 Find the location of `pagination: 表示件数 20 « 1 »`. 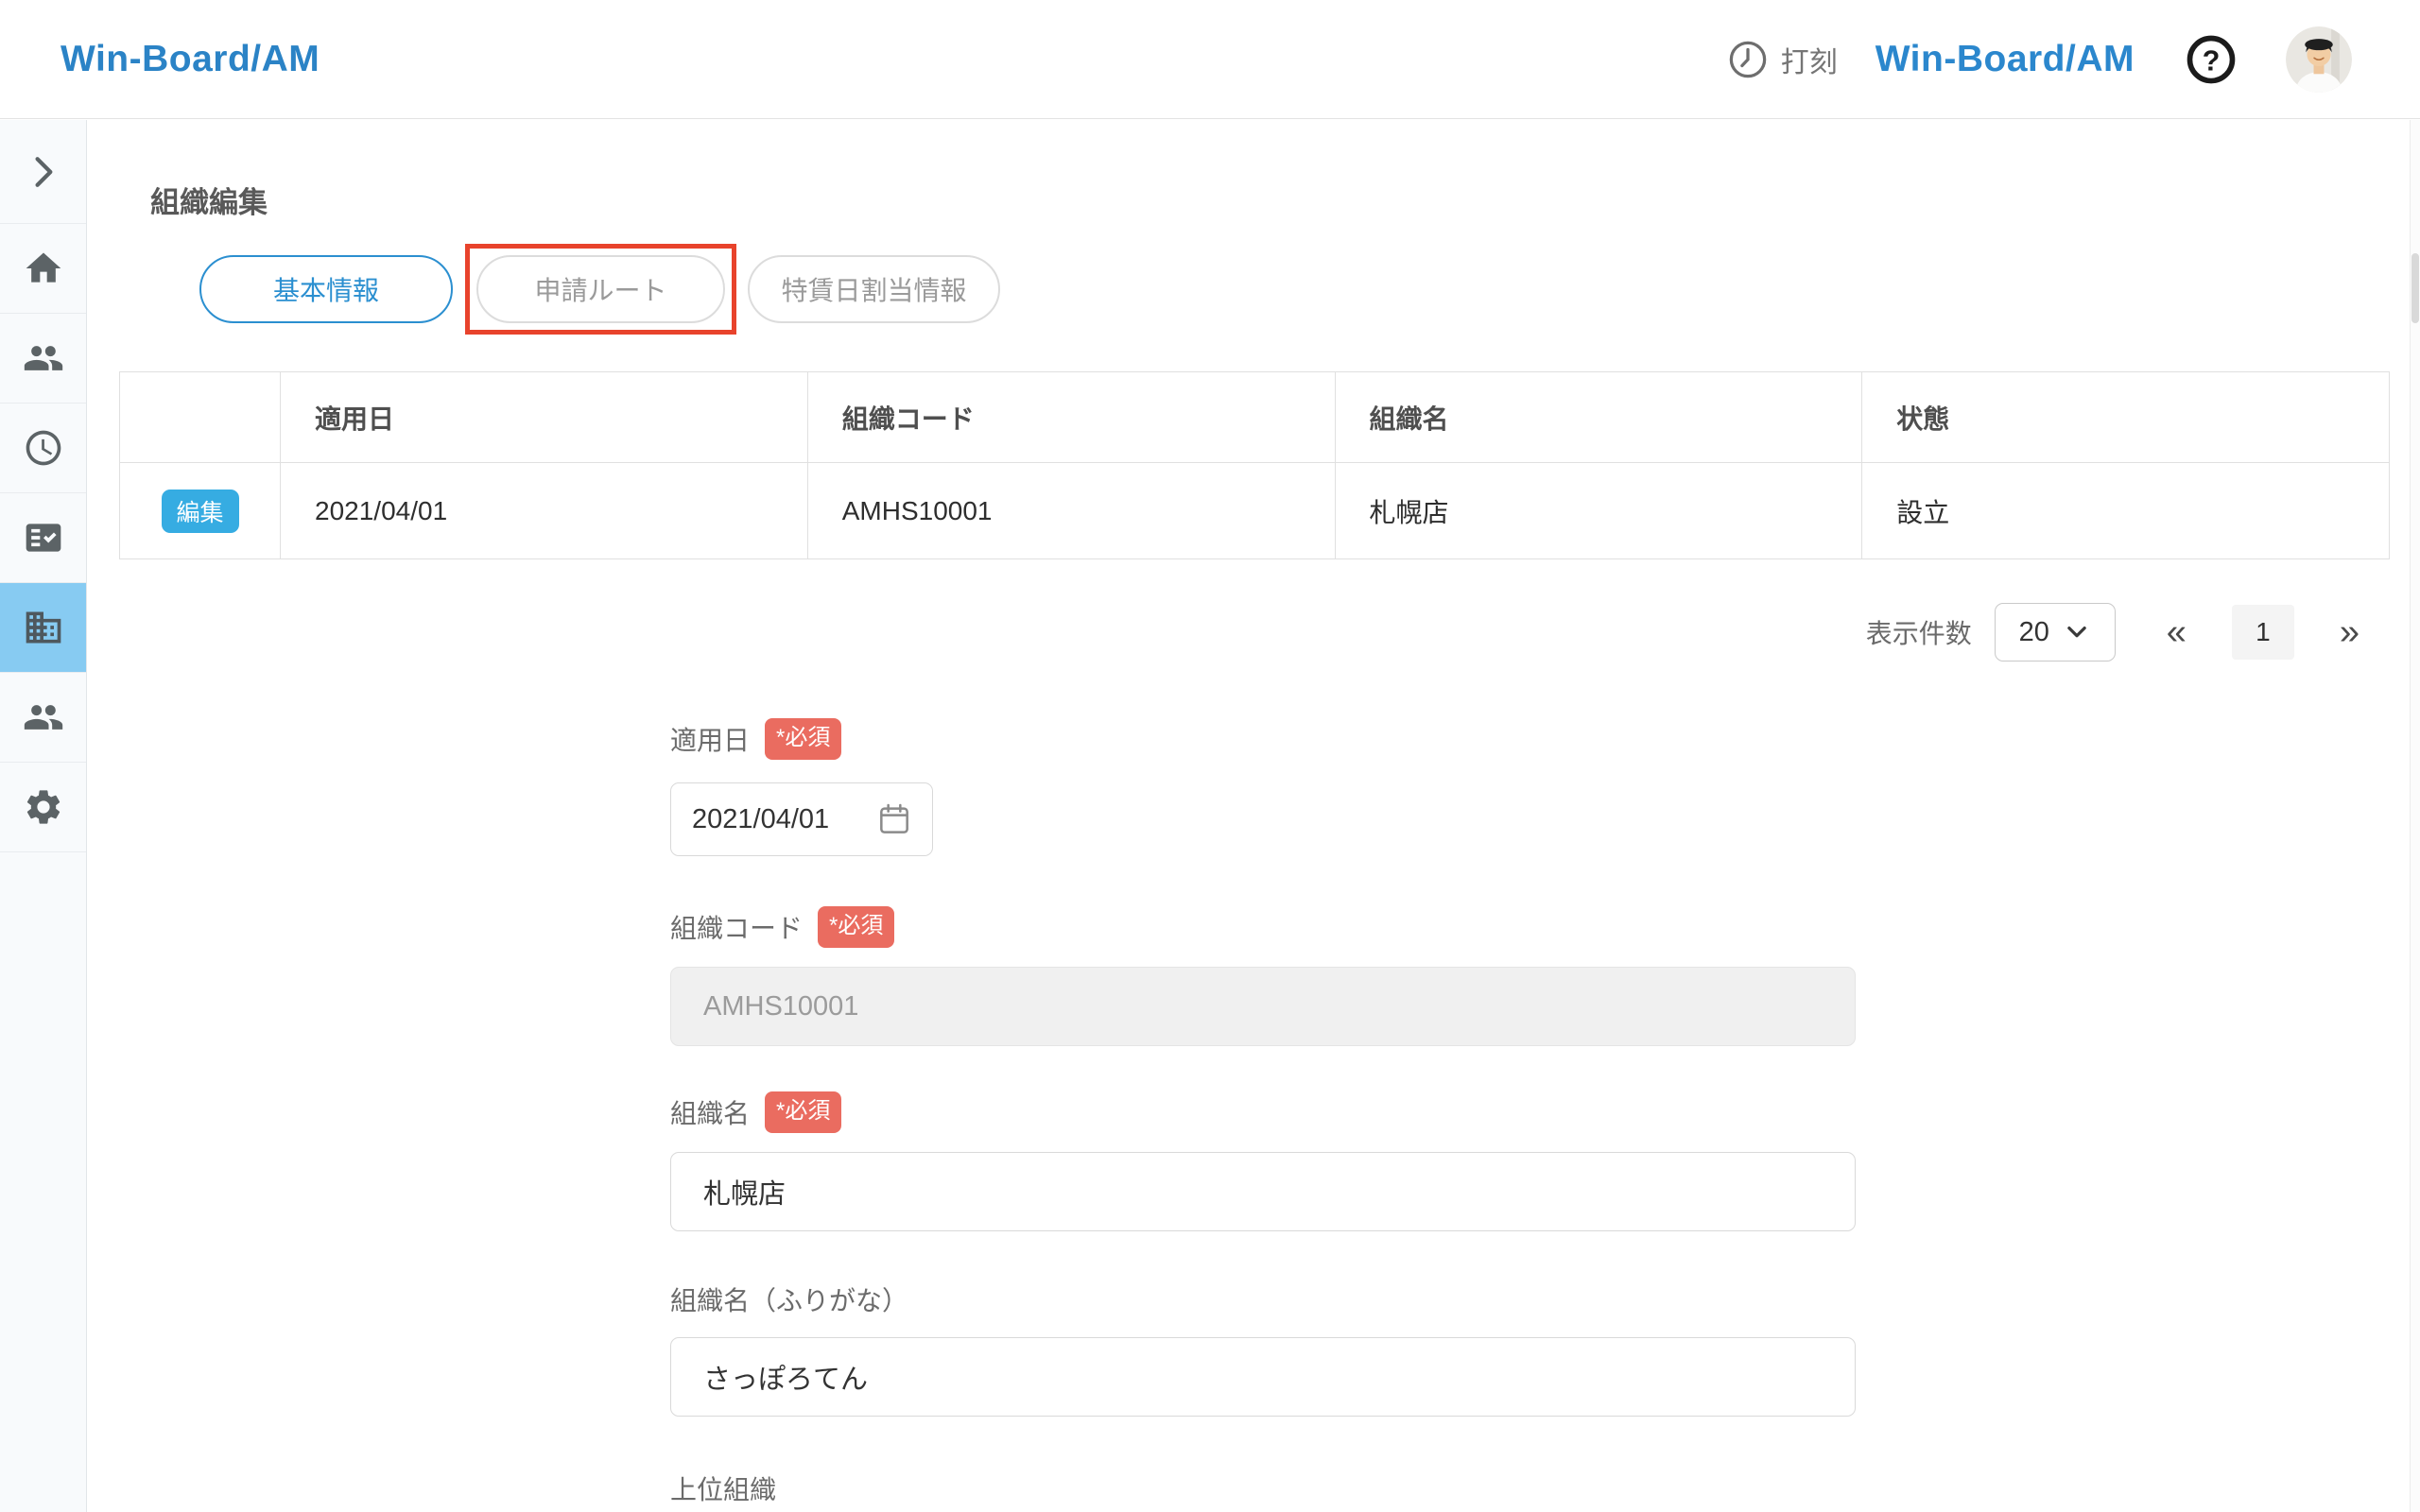

pagination: 表示件数 20 « 1 » is located at coordinates (1224, 632).